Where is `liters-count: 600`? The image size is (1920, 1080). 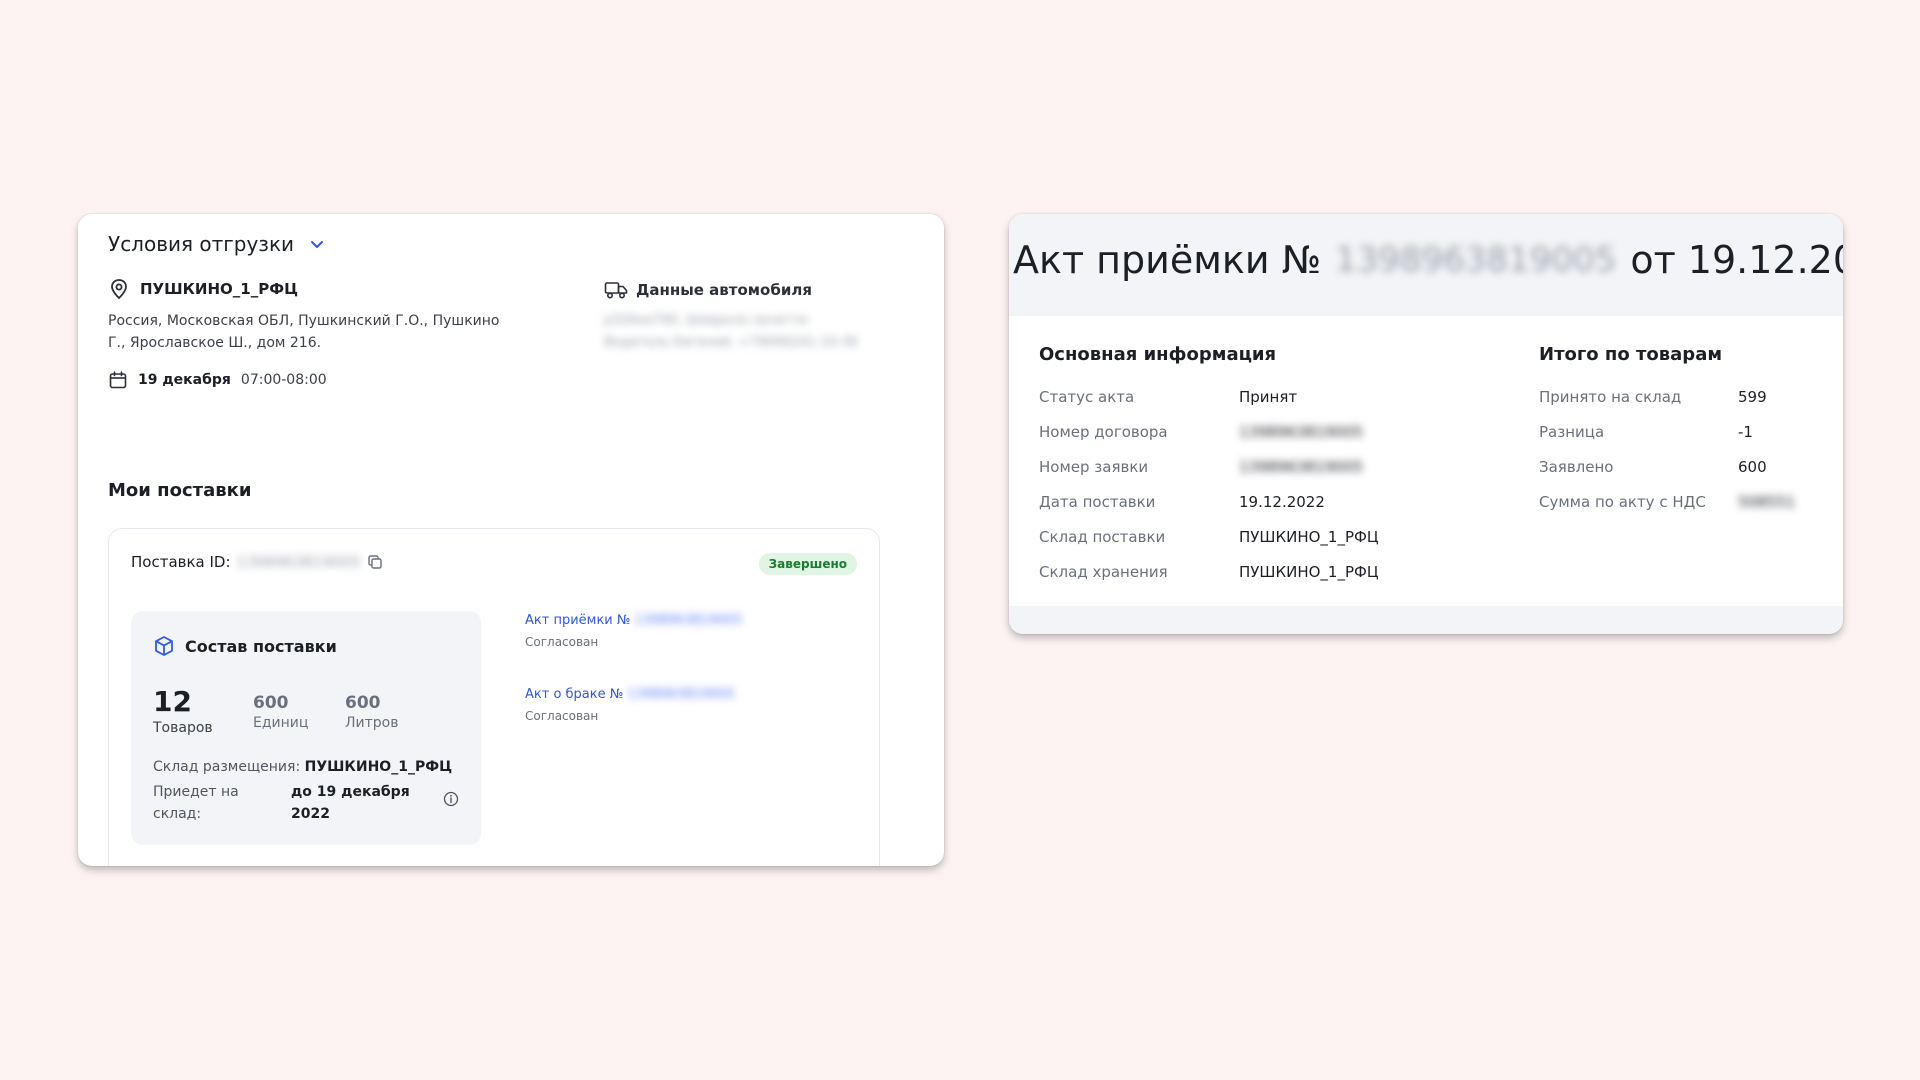
liters-count: 600 is located at coordinates (363, 703).